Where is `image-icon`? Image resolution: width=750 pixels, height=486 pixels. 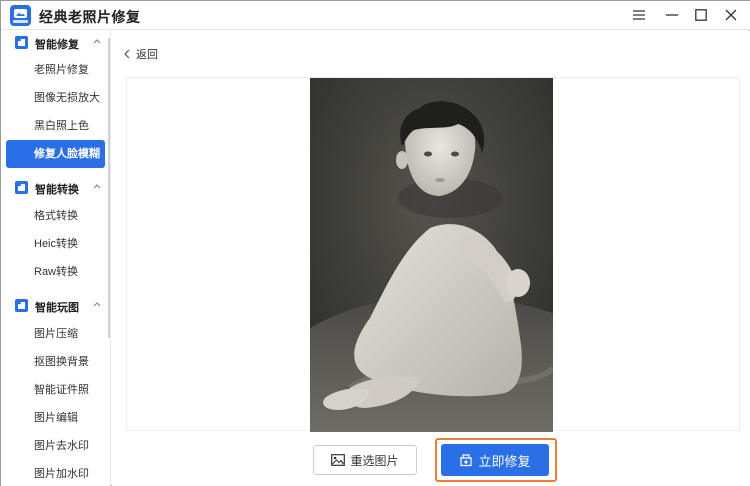
image-icon is located at coordinates (338, 460).